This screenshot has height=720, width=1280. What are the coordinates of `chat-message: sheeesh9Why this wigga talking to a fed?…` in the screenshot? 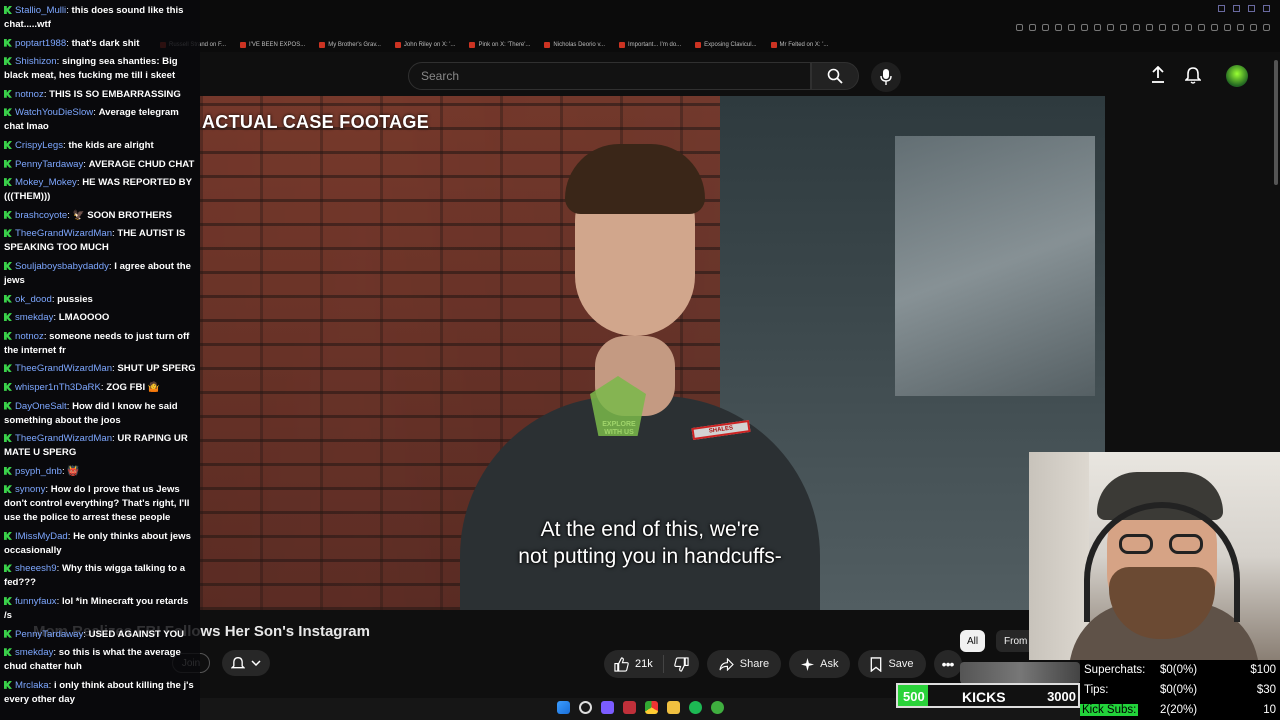 It's located at (100, 576).